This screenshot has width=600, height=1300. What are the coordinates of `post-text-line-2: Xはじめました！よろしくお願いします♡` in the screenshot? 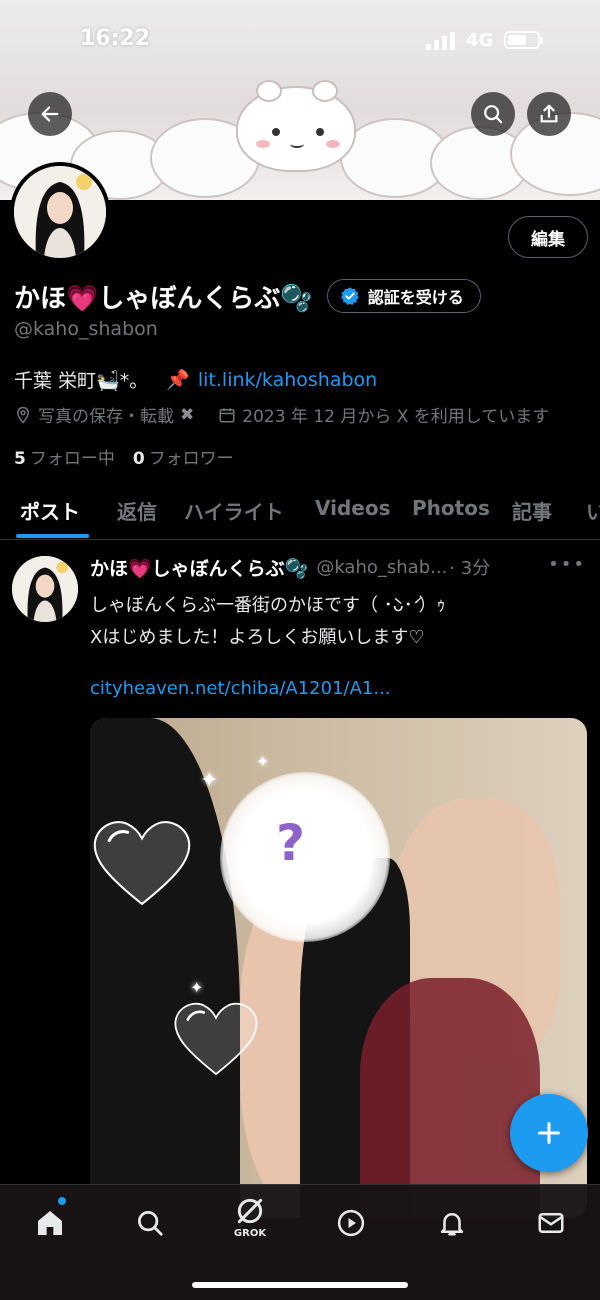 It's located at (257, 637).